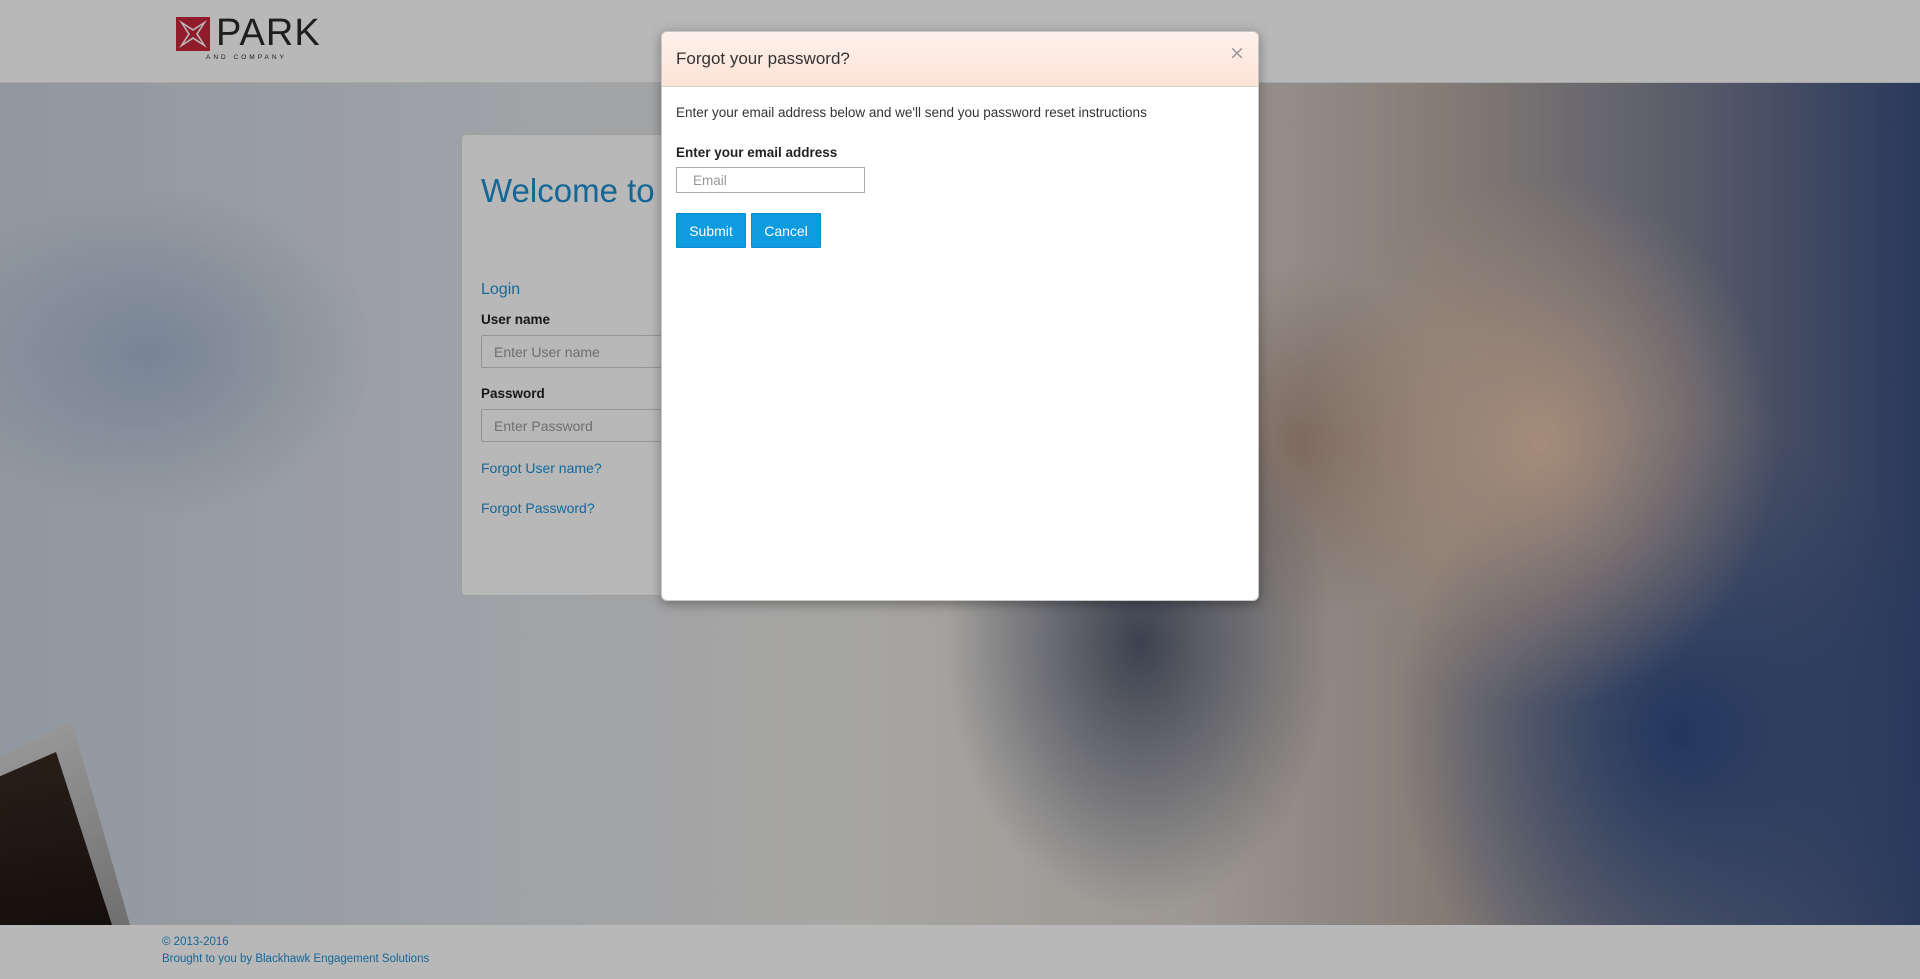 This screenshot has width=1920, height=979. Describe the element at coordinates (1237, 53) in the screenshot. I see `close-icon: ×` at that location.